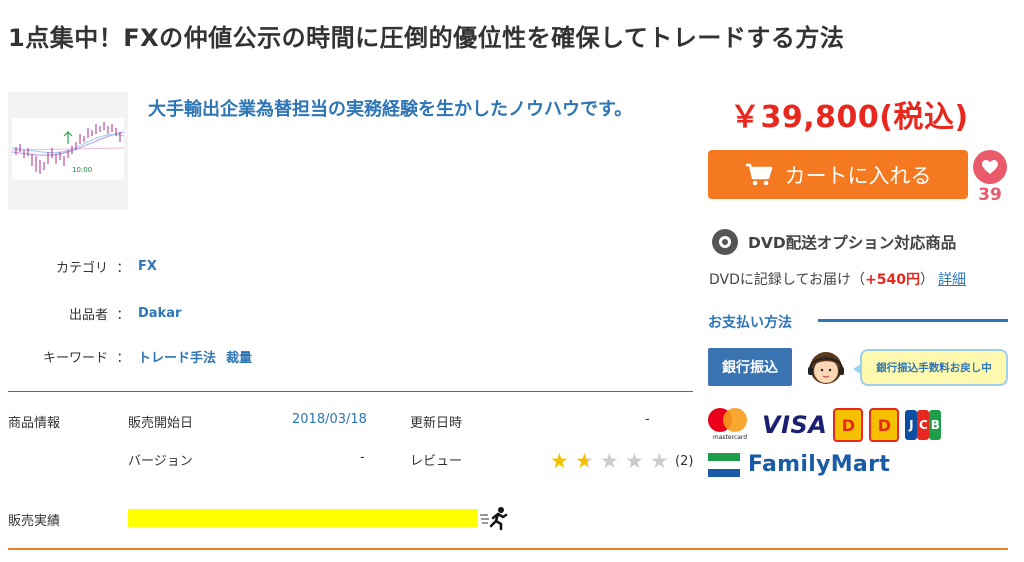 The height and width of the screenshot is (562, 1024). What do you see at coordinates (587, 461) in the screenshot?
I see `star-half-icon: ★` at bounding box center [587, 461].